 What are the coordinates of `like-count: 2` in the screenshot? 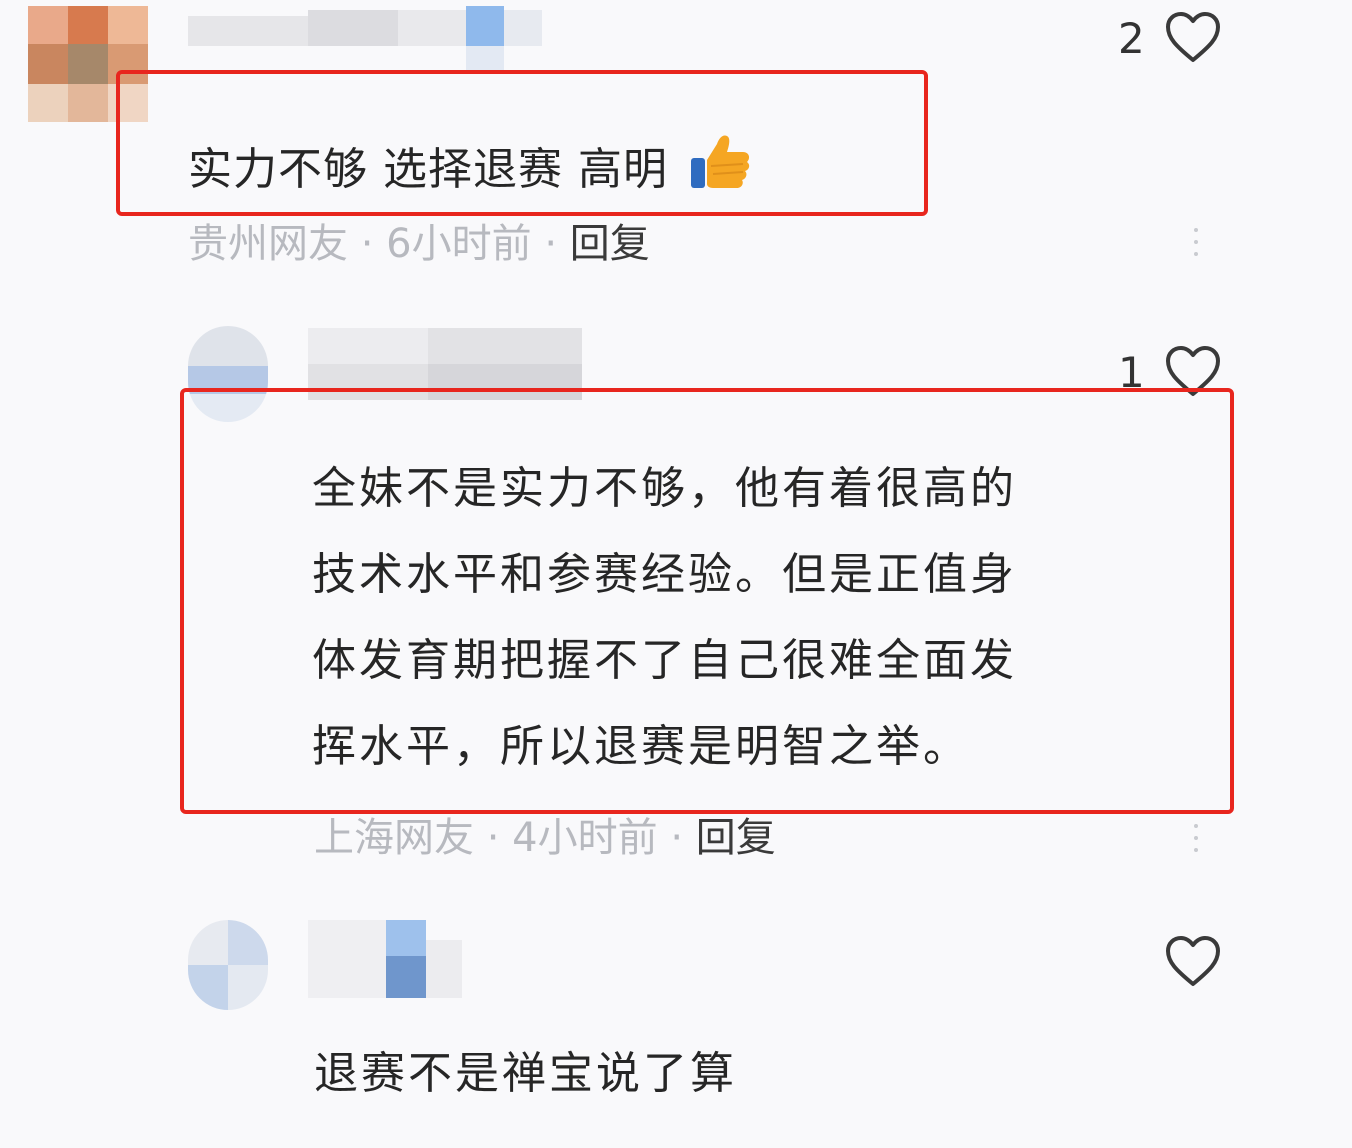 It's located at (1131, 38).